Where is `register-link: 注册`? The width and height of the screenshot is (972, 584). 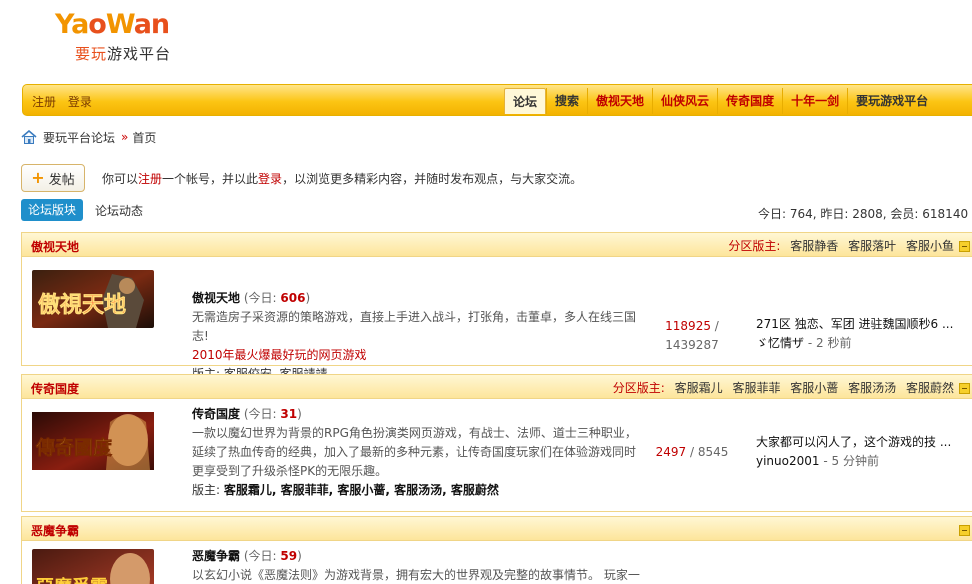
register-link: 注册 is located at coordinates (44, 102).